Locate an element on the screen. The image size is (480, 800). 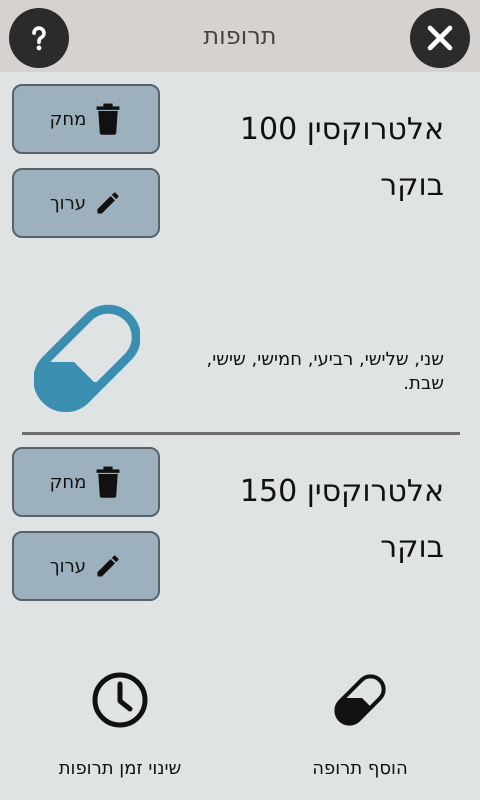
pill-outline-icon is located at coordinates (360, 701).